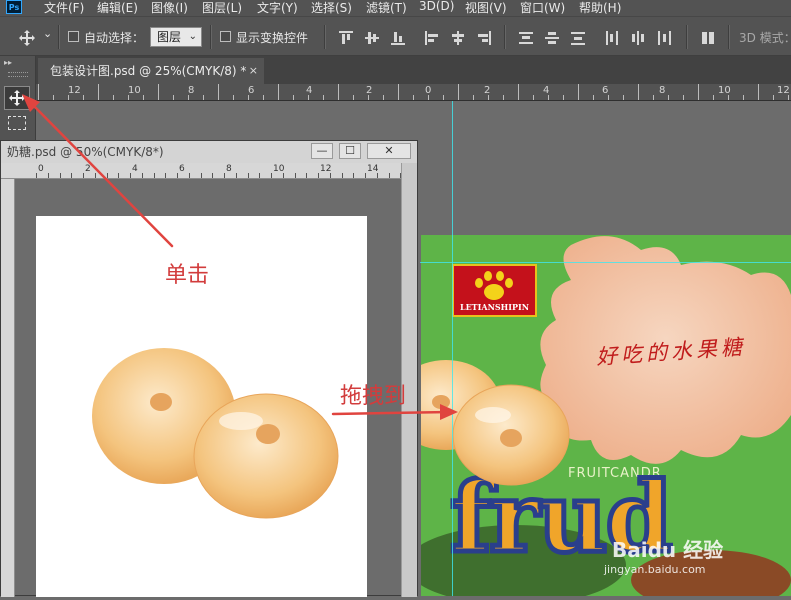 The image size is (791, 600). Describe the element at coordinates (41, 169) in the screenshot. I see `ruler-label: 0` at that location.